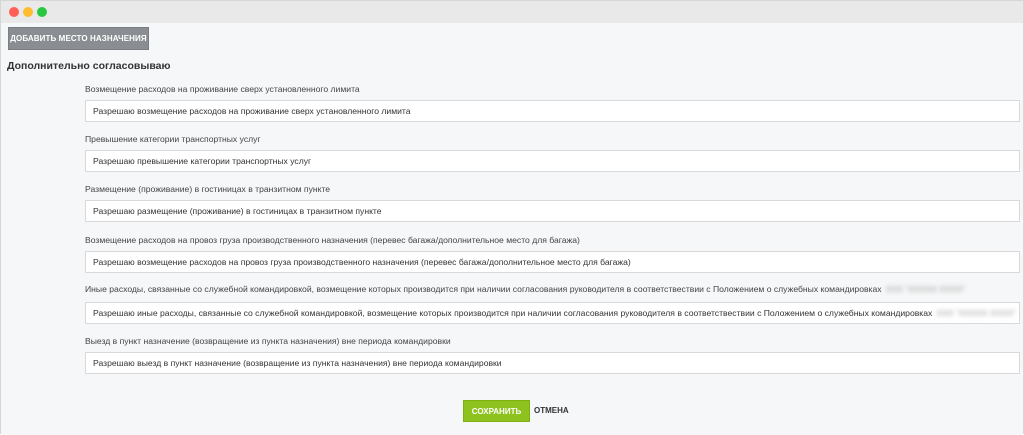 This screenshot has height=435, width=1024. I want to click on add-destination-button: ДОБАВИТЬ МЕСТО НАЗНАЧЕНИЯ, so click(78, 38).